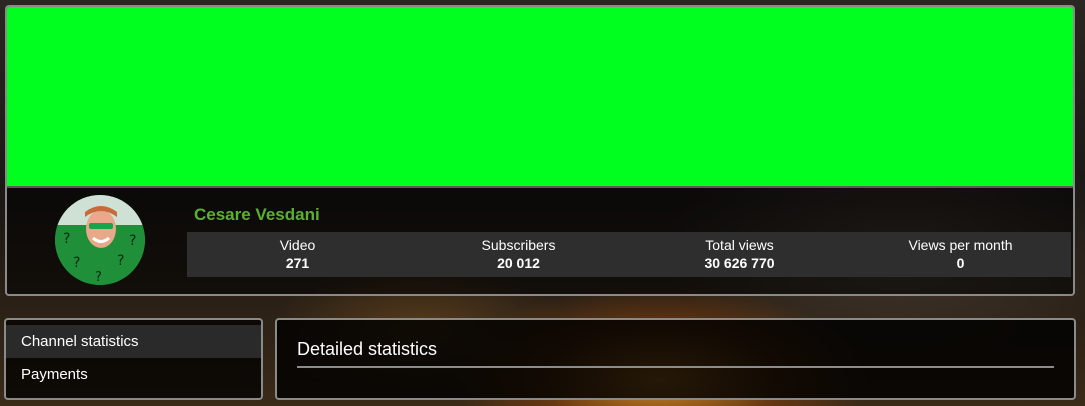 This screenshot has height=406, width=1085. What do you see at coordinates (960, 254) in the screenshot?
I see `stat-views-per-month: Views per month 0` at bounding box center [960, 254].